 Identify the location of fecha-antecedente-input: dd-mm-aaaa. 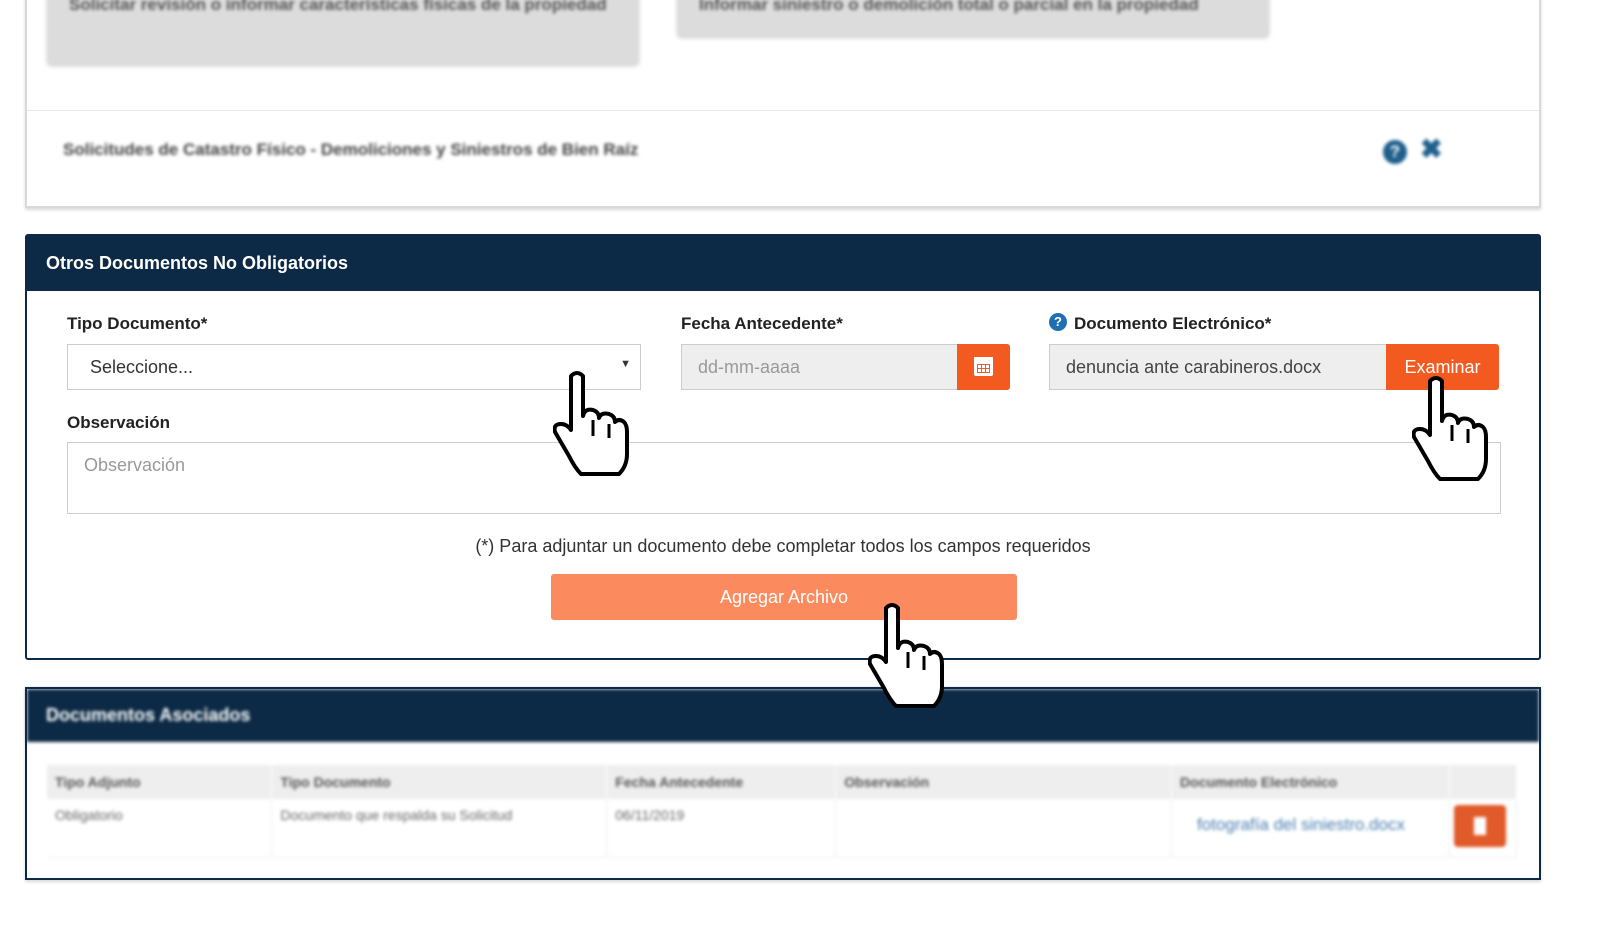
(820, 367).